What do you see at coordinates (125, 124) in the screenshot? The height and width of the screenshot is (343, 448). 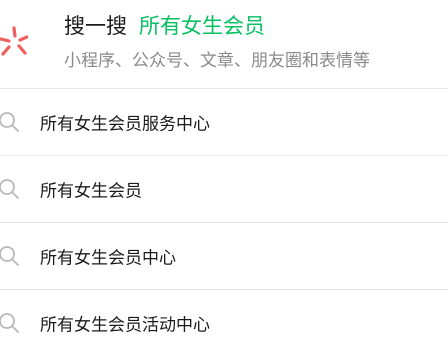 I see `suggestion-label: 所有女生会员服务中心` at bounding box center [125, 124].